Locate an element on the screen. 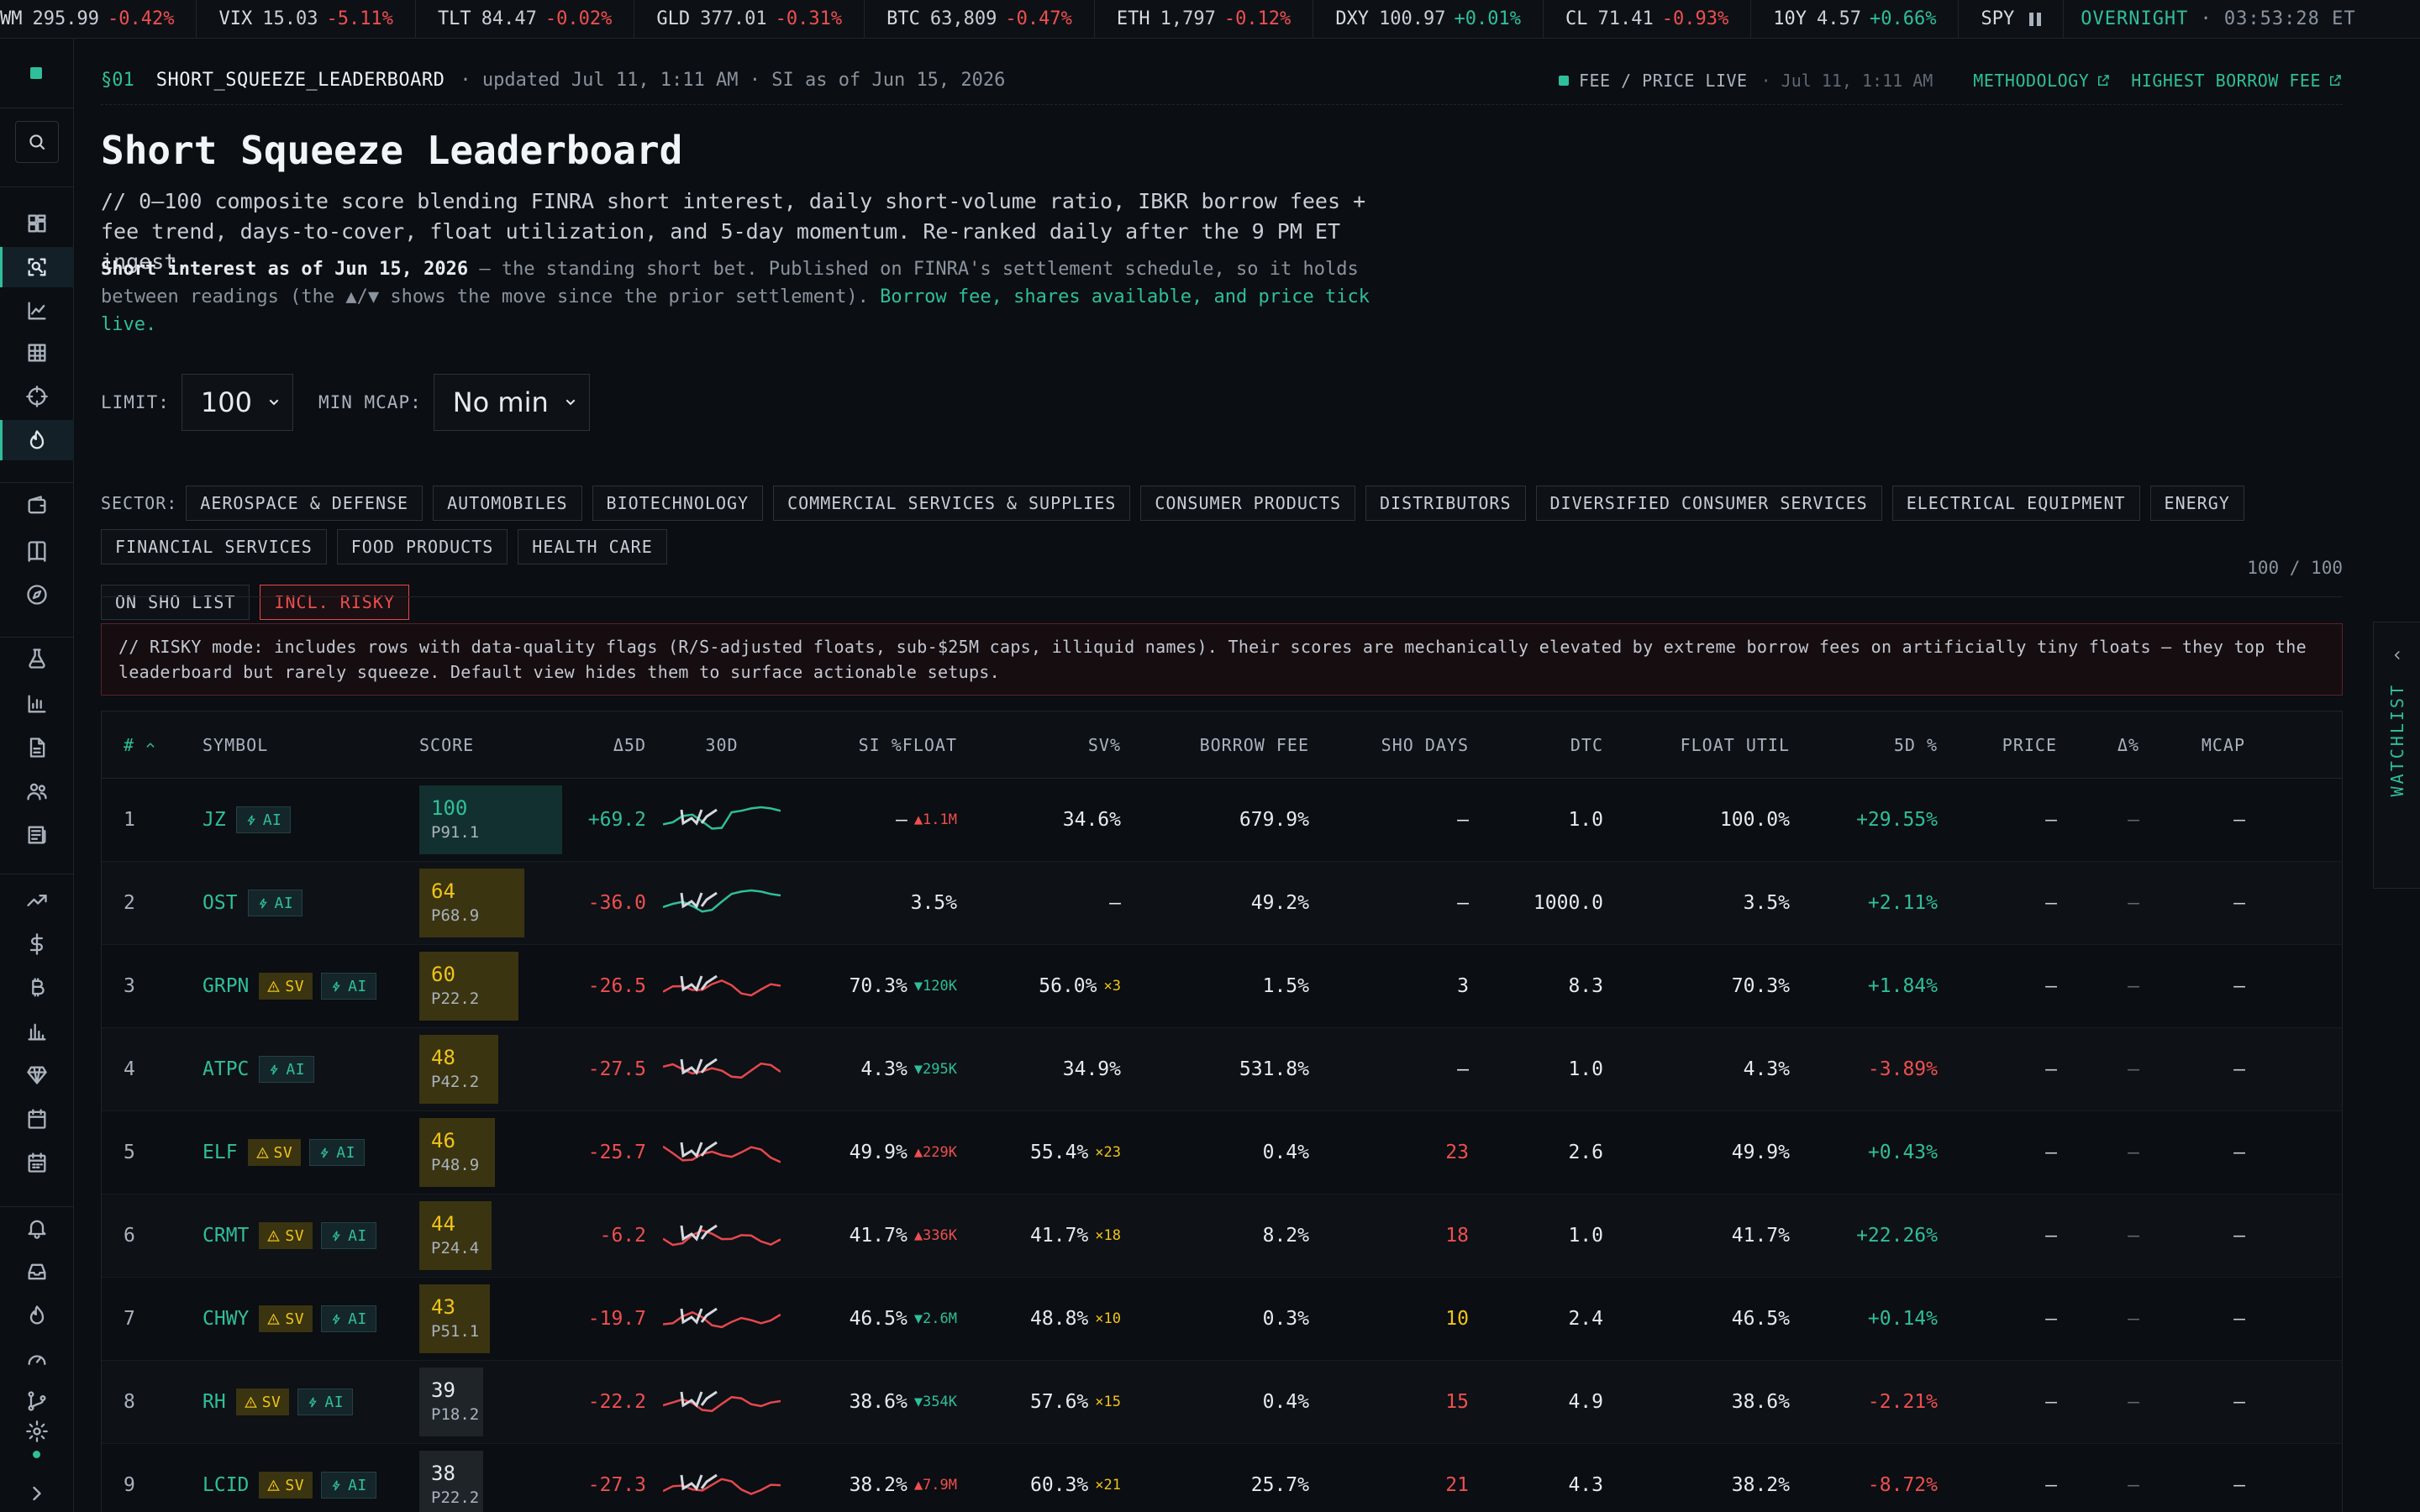 This screenshot has height=1512, width=2420. pause-icon is located at coordinates (2036, 19).